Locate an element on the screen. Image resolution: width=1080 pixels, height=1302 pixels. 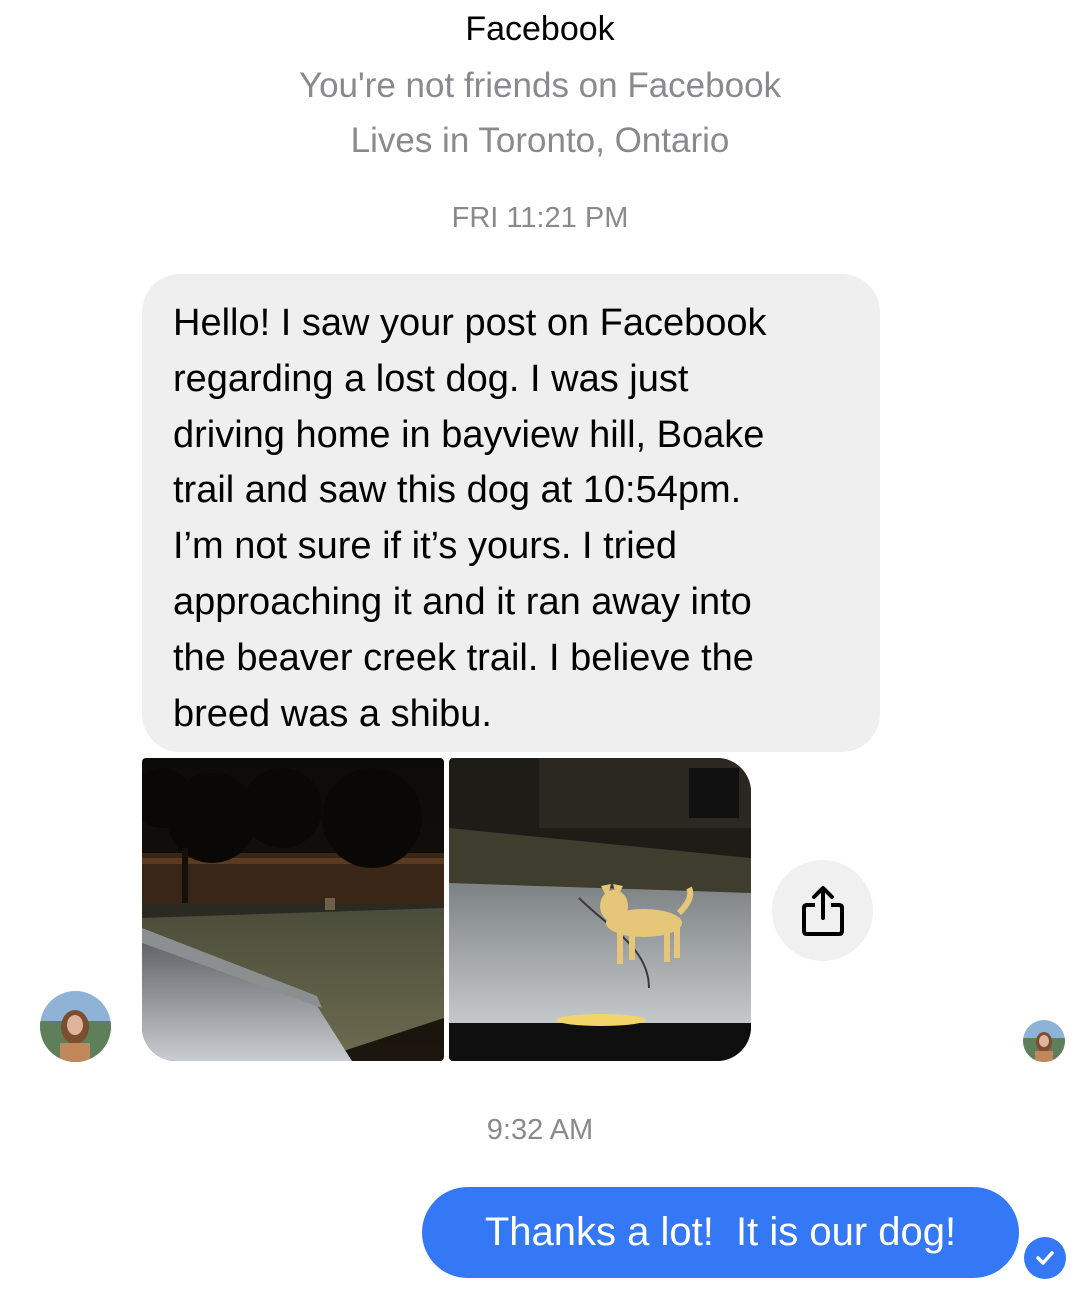
night-street-photo-icon is located at coordinates (293, 909).